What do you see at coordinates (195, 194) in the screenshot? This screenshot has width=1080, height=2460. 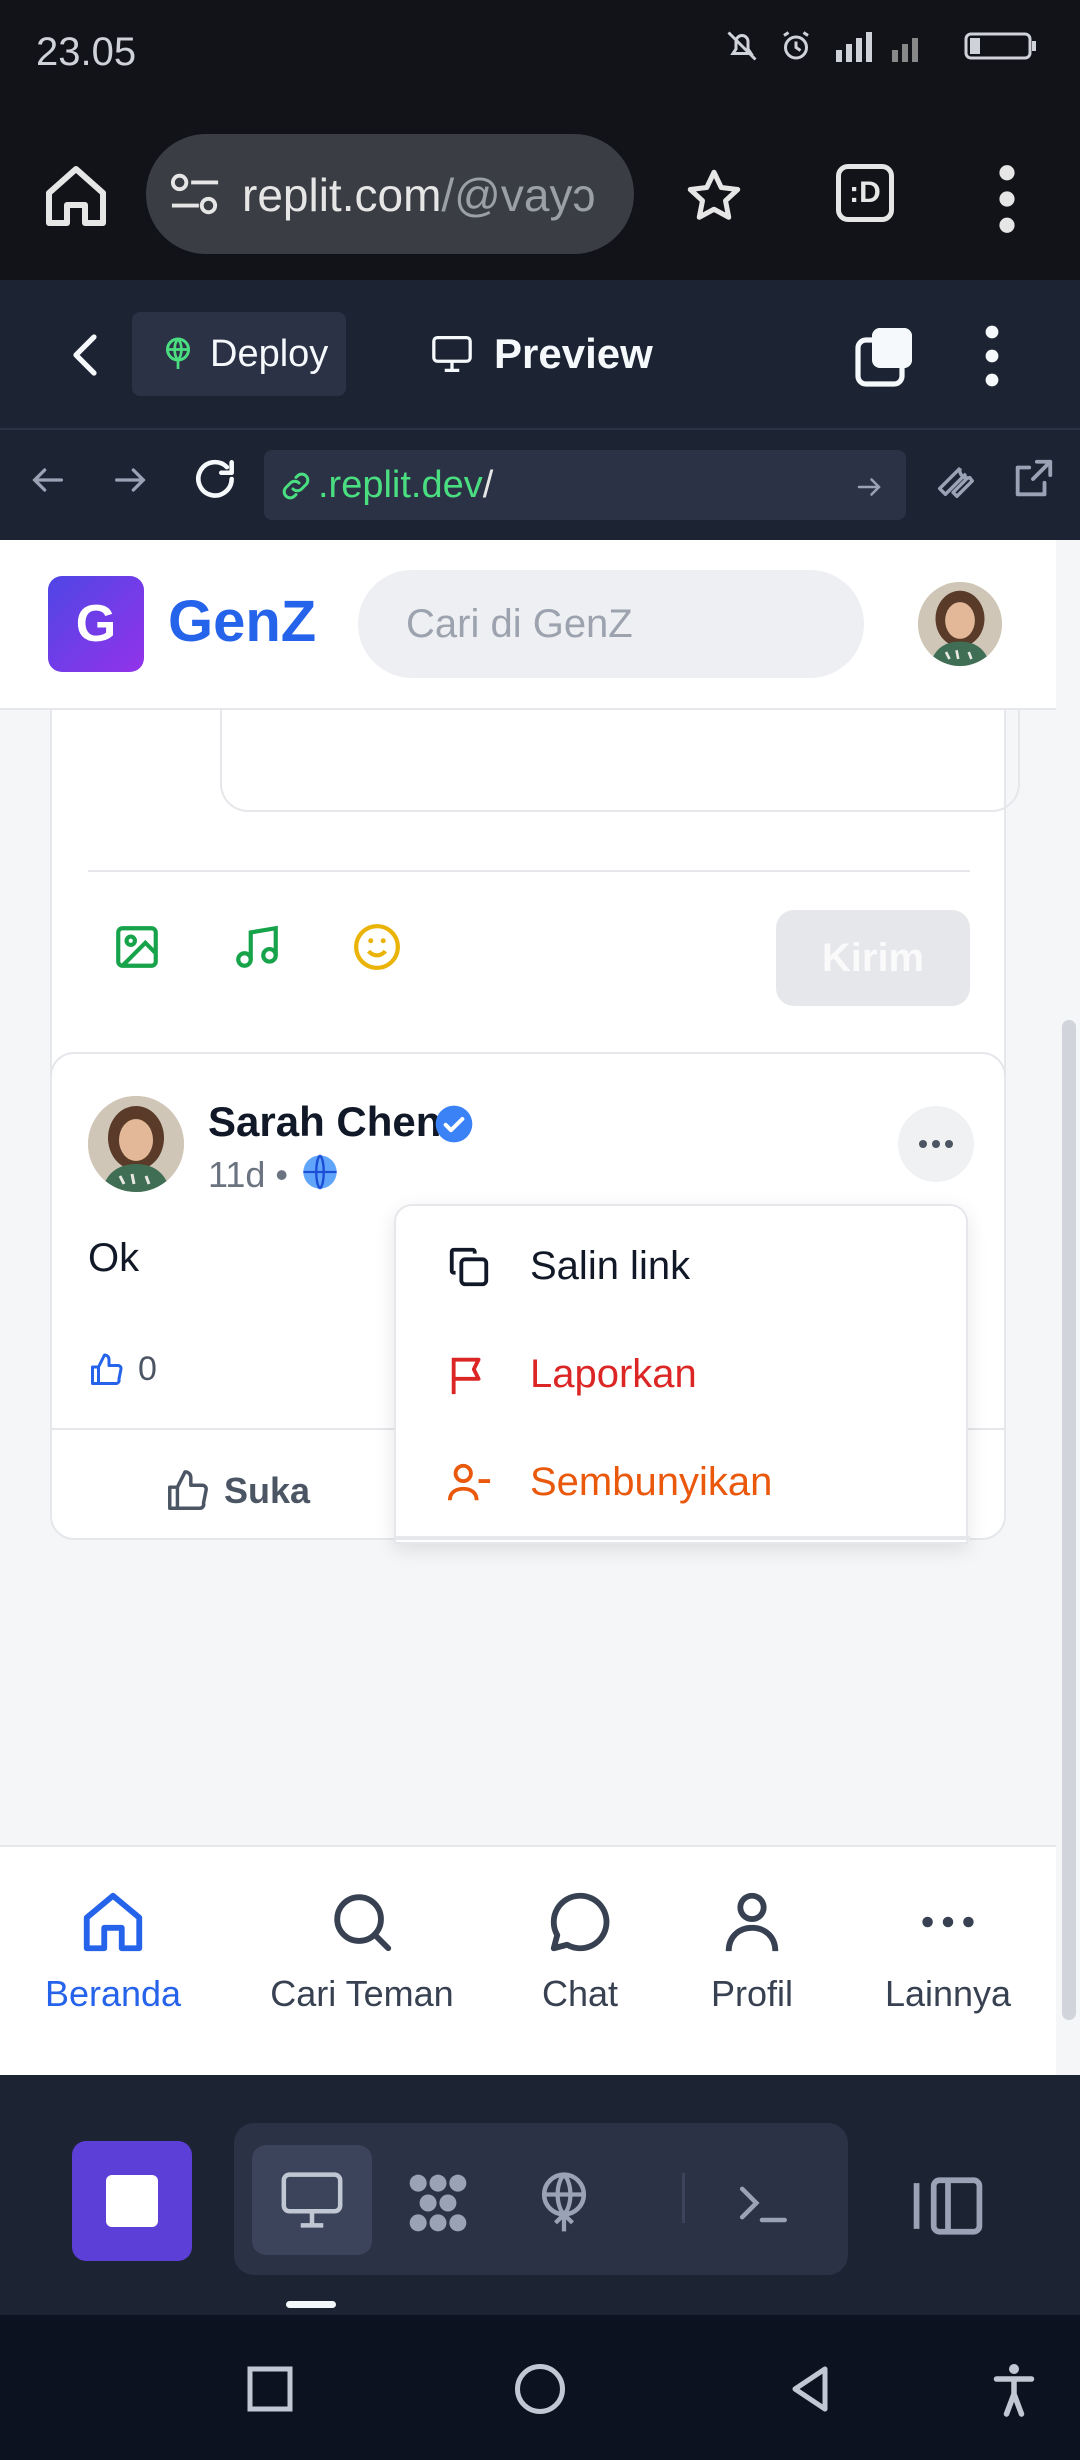 I see `site-settings-icon` at bounding box center [195, 194].